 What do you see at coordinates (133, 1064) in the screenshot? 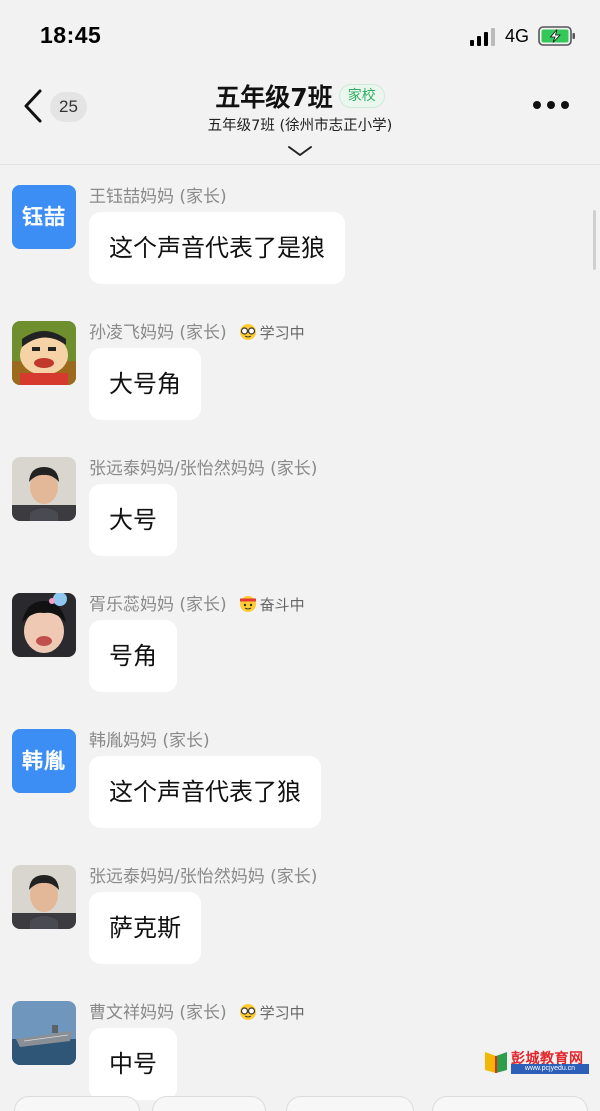
I see `message-bubble: 中号` at bounding box center [133, 1064].